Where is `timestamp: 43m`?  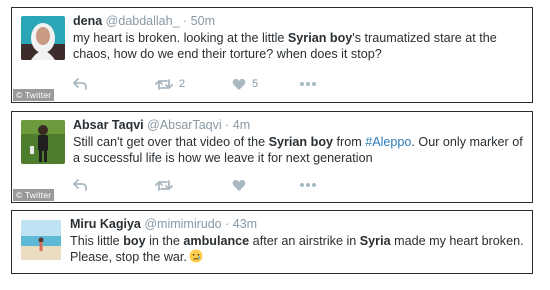 timestamp: 43m is located at coordinates (245, 224).